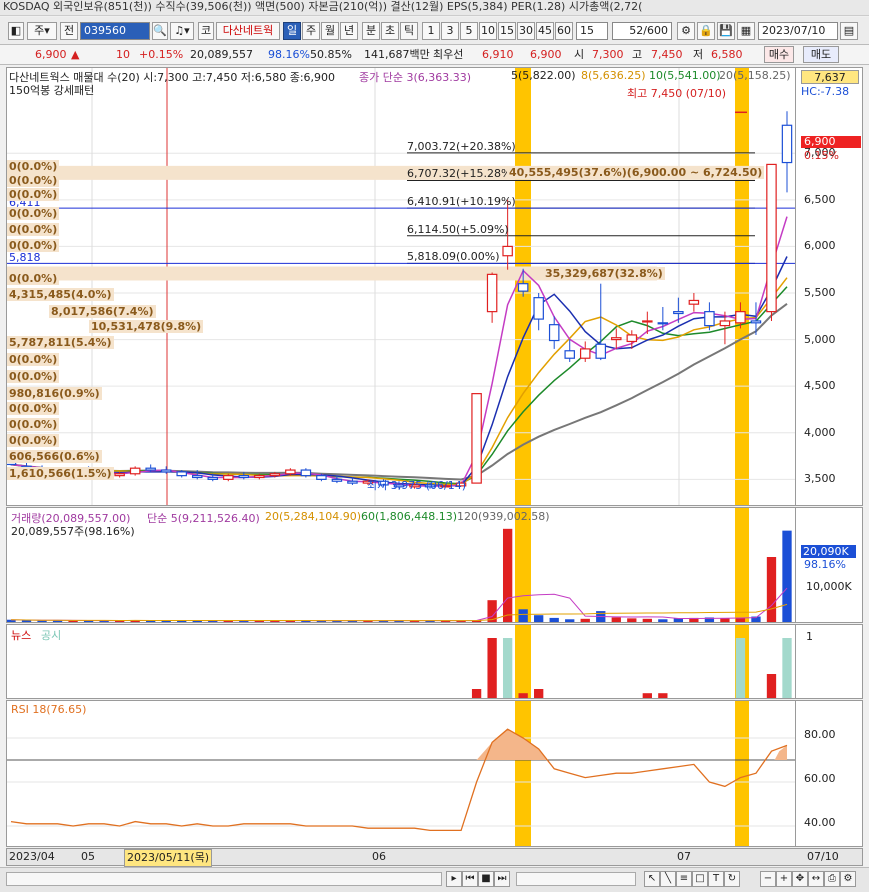 The image size is (869, 892). Describe the element at coordinates (469, 31) in the screenshot. I see `minute-5: 5` at that location.